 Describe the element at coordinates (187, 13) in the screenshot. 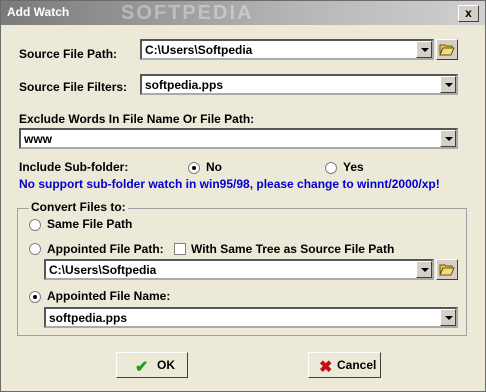

I see `watermark: SOFTPEDIA` at that location.